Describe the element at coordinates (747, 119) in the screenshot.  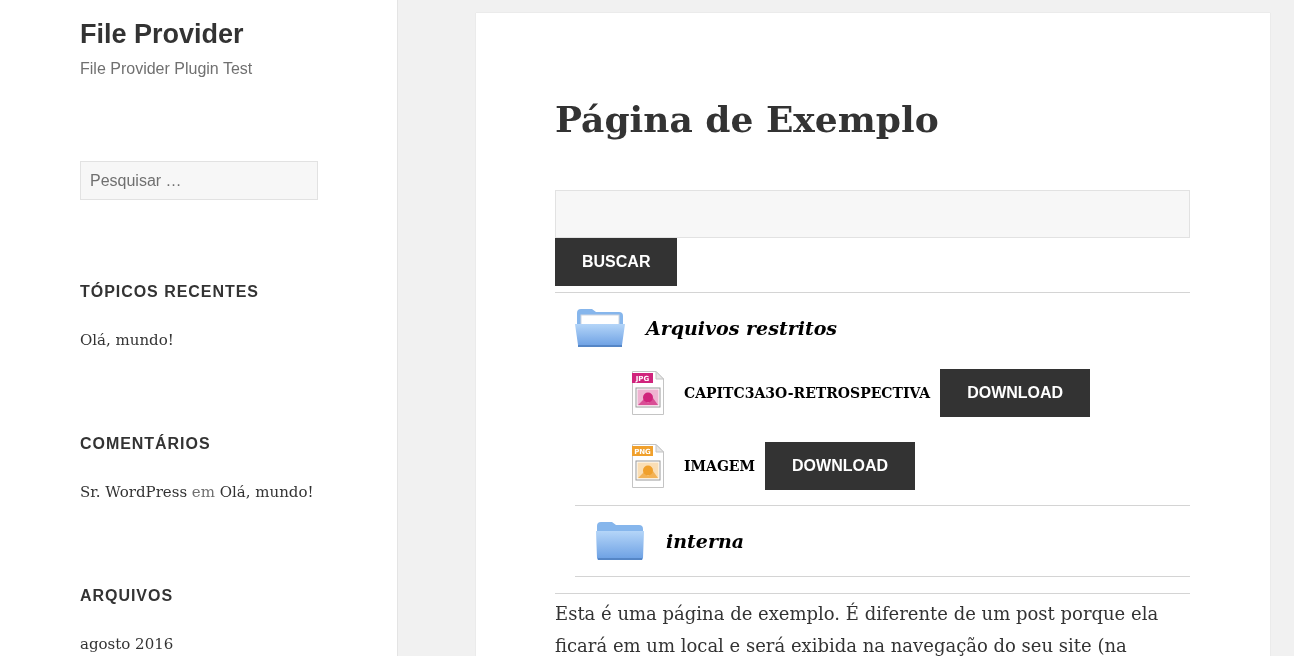
I see `page-title: Página de Exemplo` at that location.